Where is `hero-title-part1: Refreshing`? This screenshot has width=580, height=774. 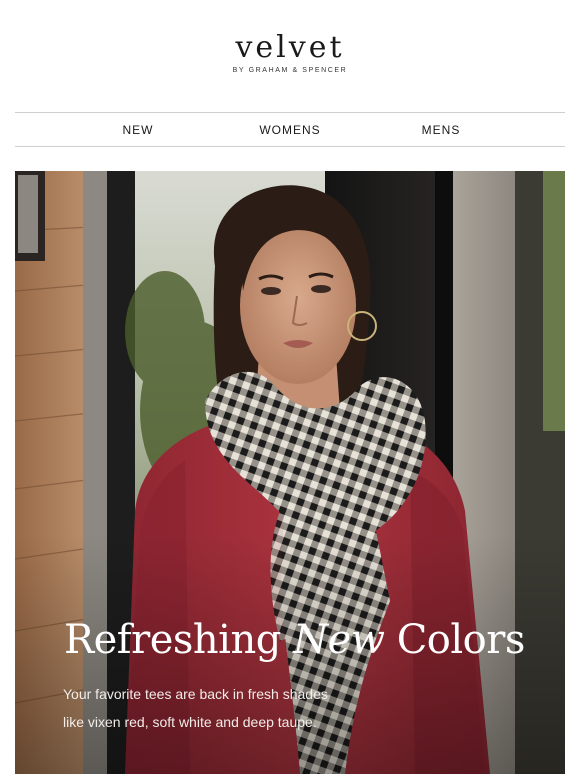
hero-title-part1: Refreshing is located at coordinates (172, 640).